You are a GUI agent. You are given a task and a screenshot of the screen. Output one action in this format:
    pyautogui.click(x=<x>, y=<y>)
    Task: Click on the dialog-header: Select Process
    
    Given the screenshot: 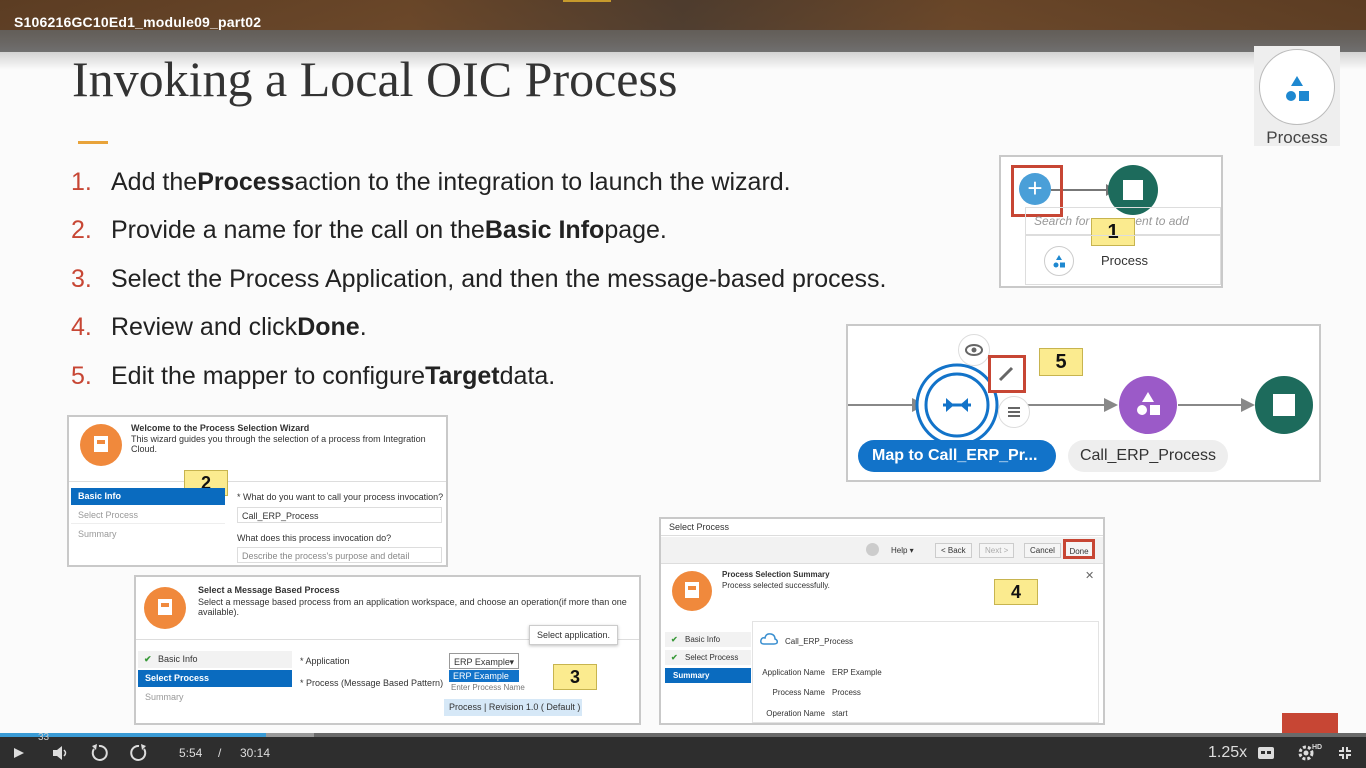 What is the action you would take?
    pyautogui.click(x=882, y=527)
    